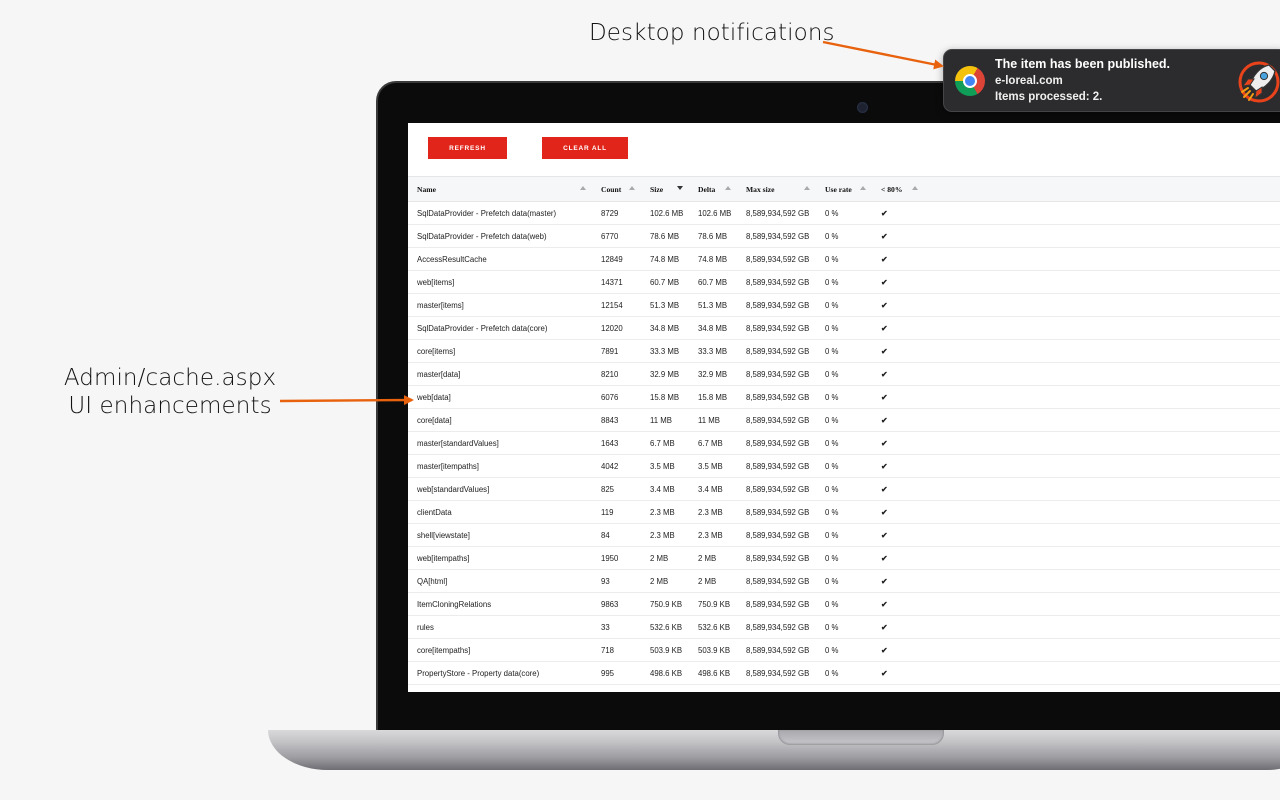  I want to click on admin-caption-line2: UI enhancements, so click(170, 406).